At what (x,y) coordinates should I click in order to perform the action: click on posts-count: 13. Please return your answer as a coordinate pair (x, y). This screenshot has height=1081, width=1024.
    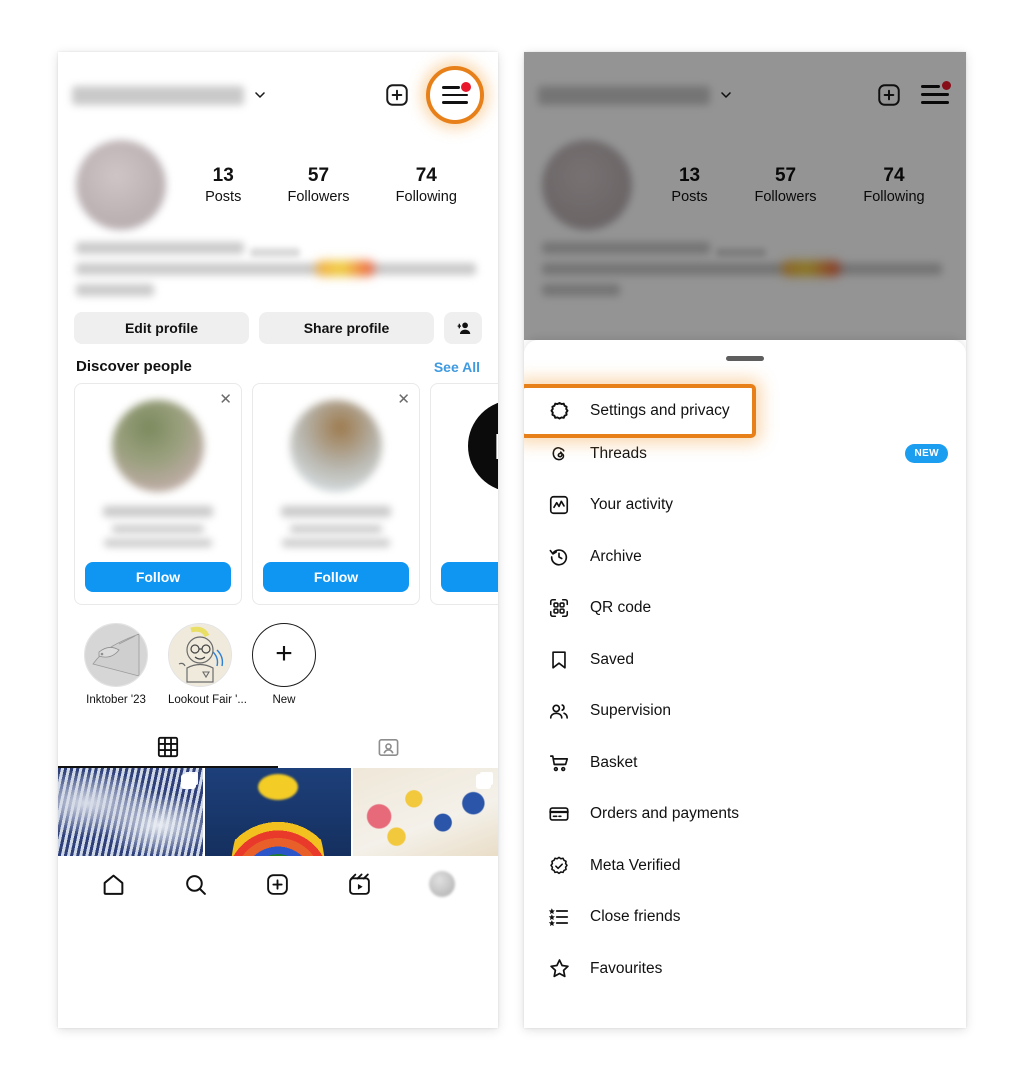
    Looking at the image, I should click on (223, 176).